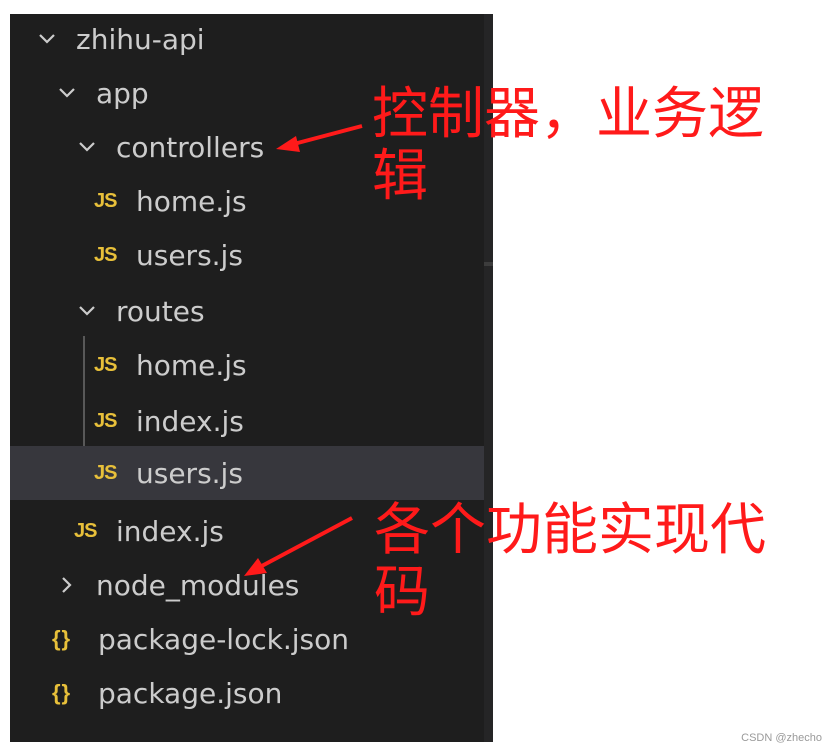 The height and width of the screenshot is (752, 834). What do you see at coordinates (402, 592) in the screenshot?
I see `annotation-app-index-line2: 码` at bounding box center [402, 592].